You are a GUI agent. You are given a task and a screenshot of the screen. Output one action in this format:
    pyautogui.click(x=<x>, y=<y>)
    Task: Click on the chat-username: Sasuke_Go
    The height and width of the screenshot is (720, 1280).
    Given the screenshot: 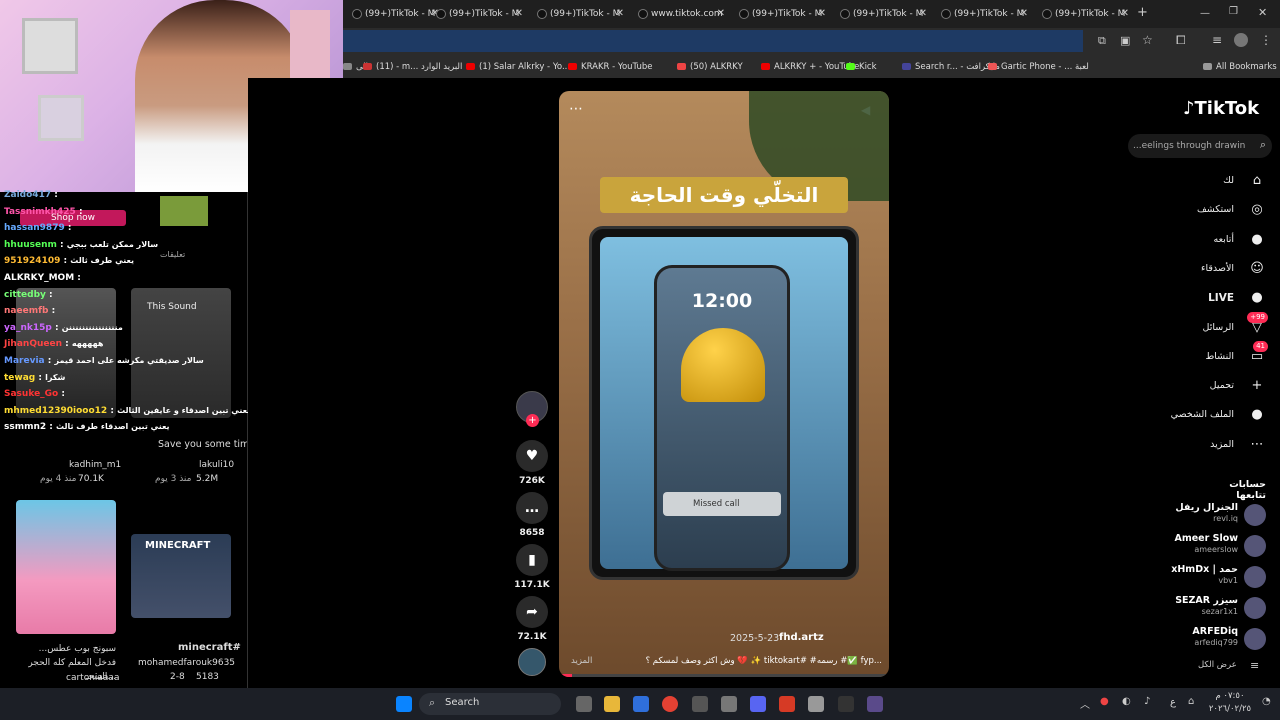 What is the action you would take?
    pyautogui.click(x=31, y=394)
    